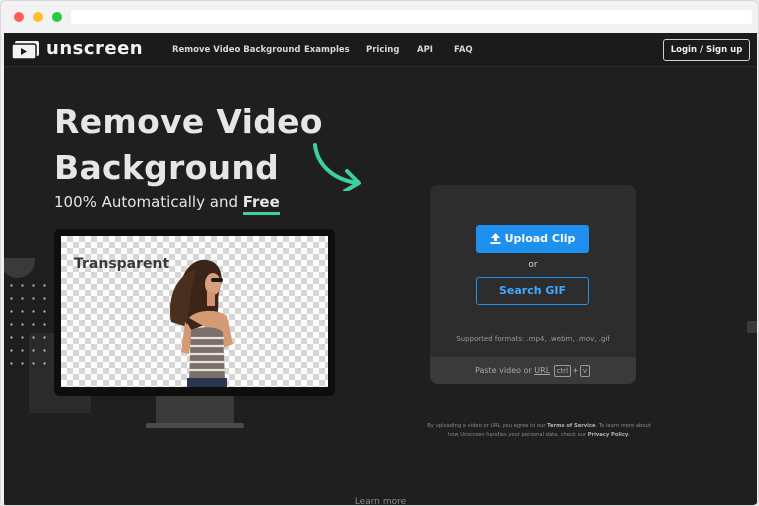 The width and height of the screenshot is (759, 506). Describe the element at coordinates (201, 323) in the screenshot. I see `woman-cutout-image` at that location.